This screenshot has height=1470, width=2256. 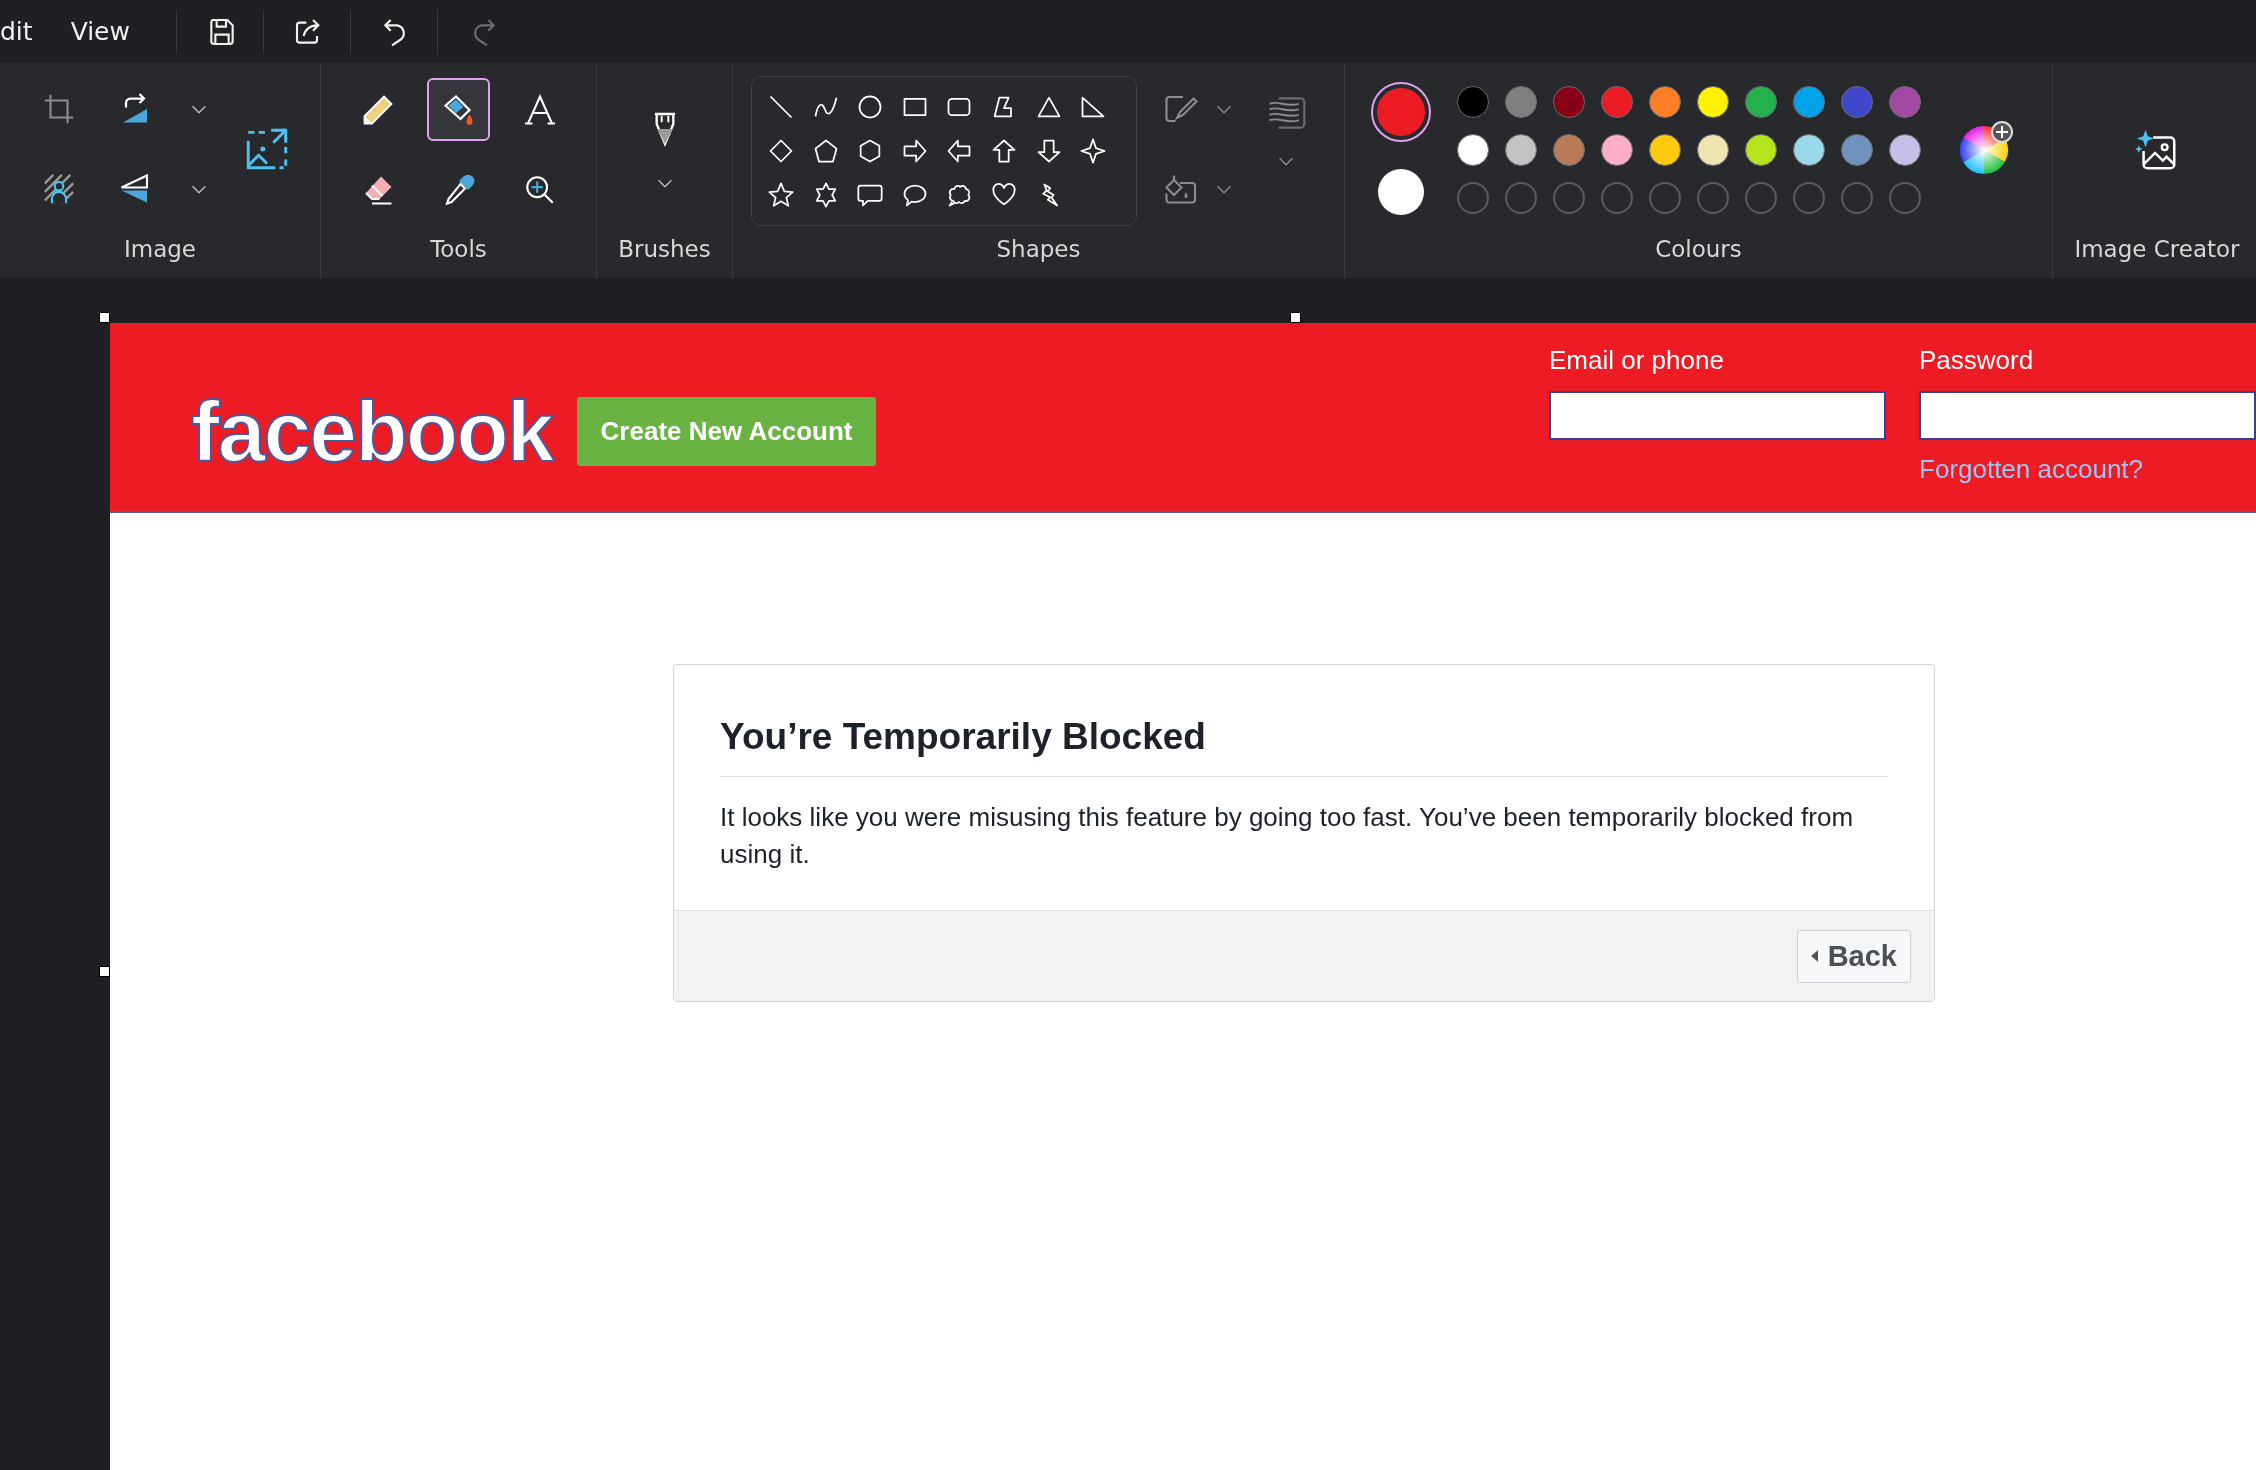 I want to click on menu-item: dit, so click(x=16, y=31).